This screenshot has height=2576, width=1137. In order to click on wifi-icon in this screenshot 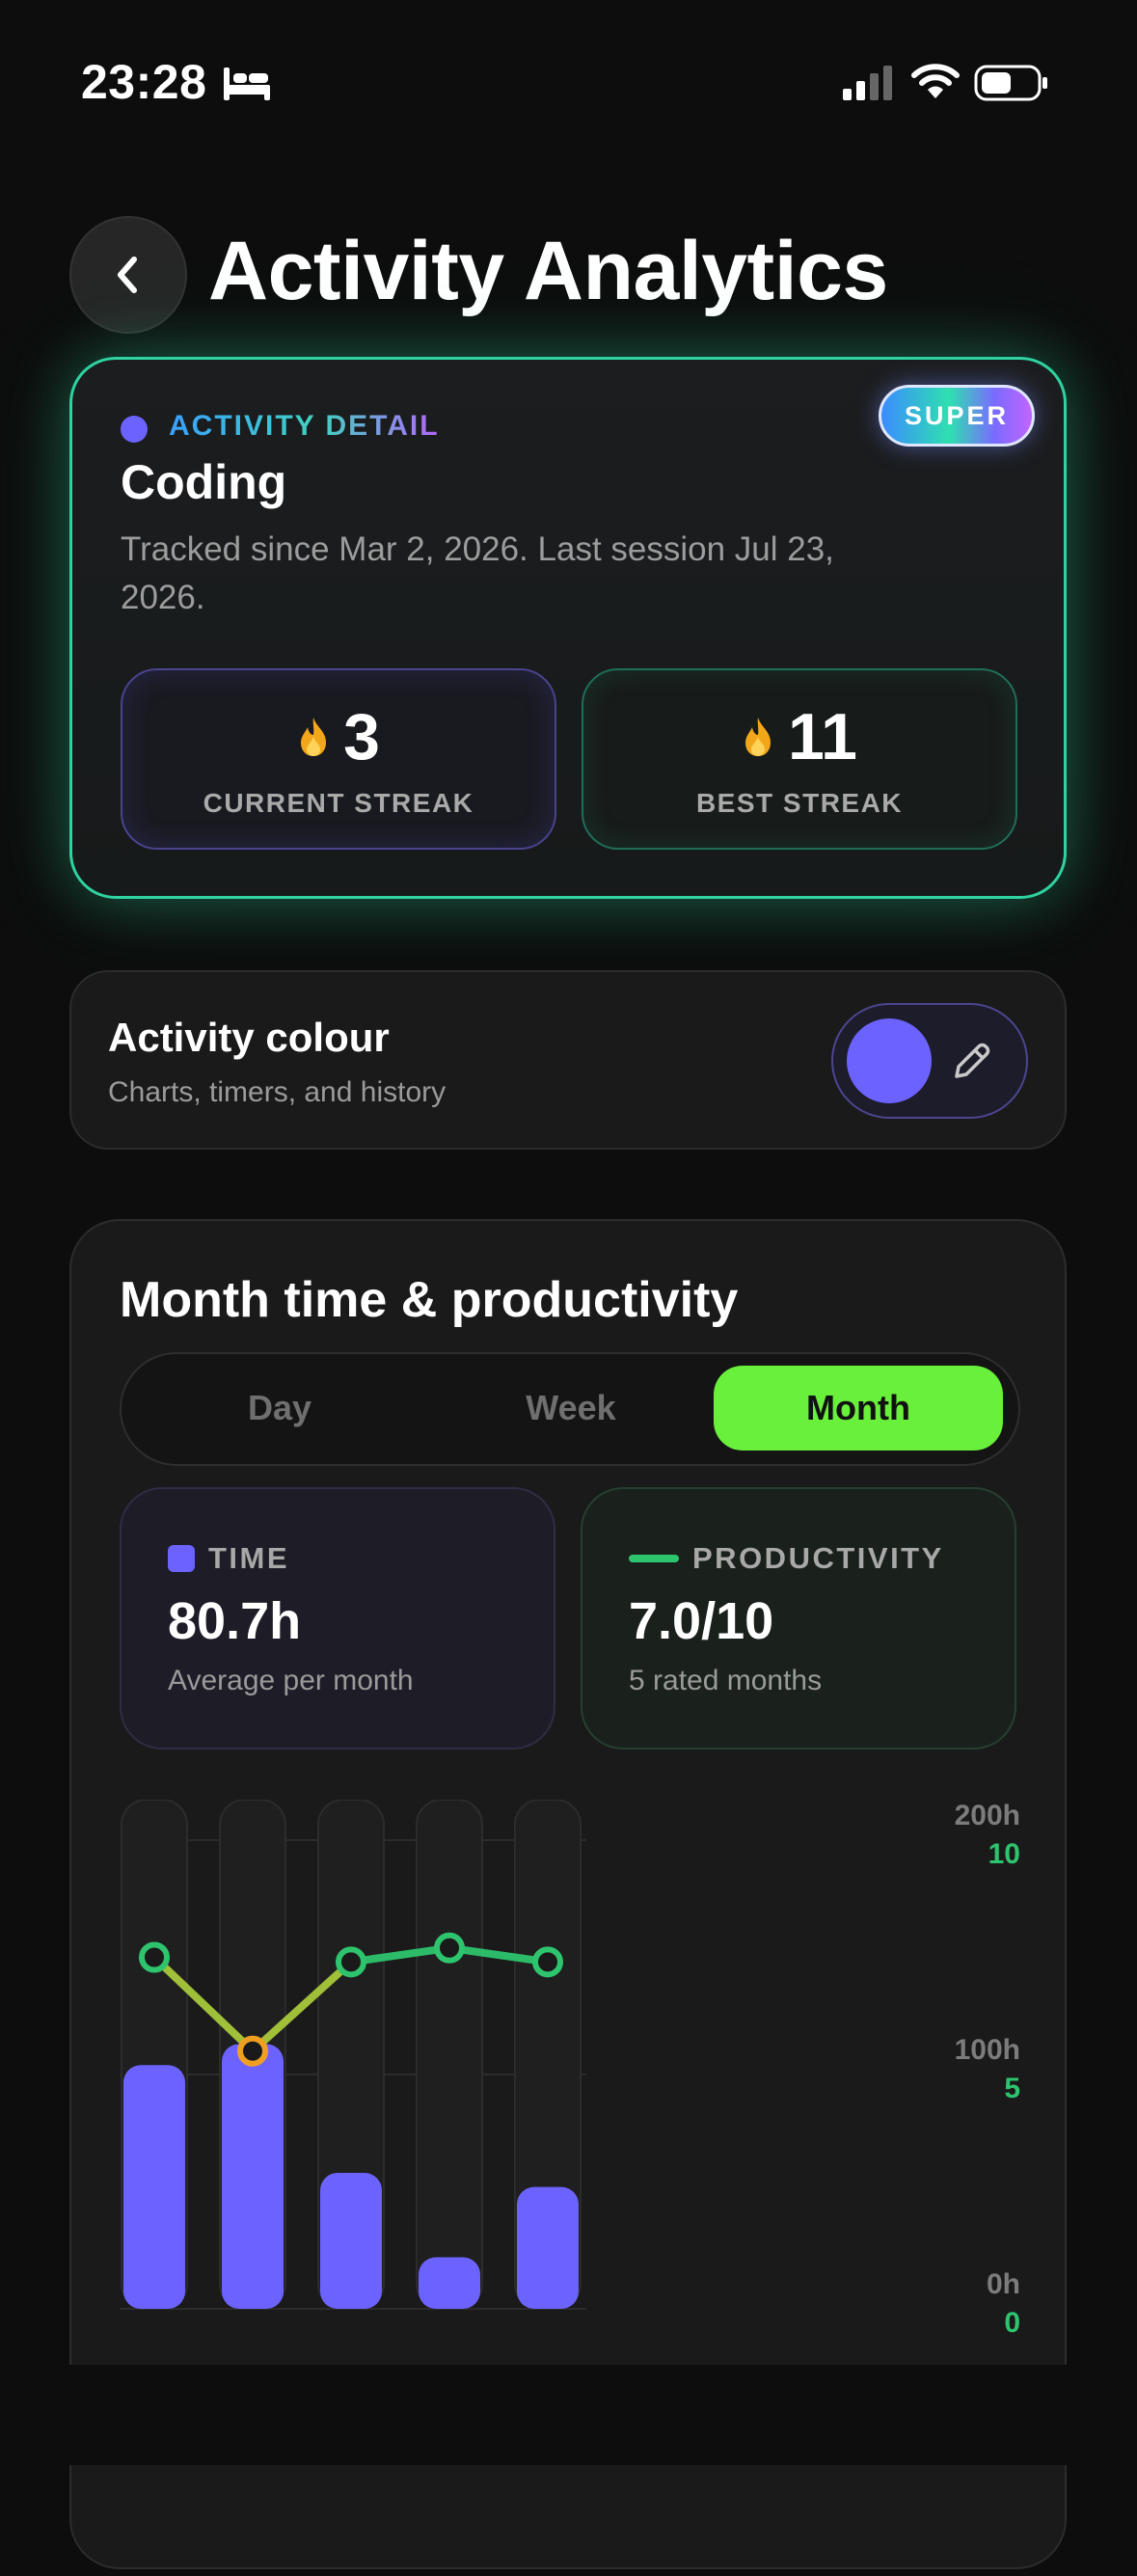, I will do `click(936, 81)`.